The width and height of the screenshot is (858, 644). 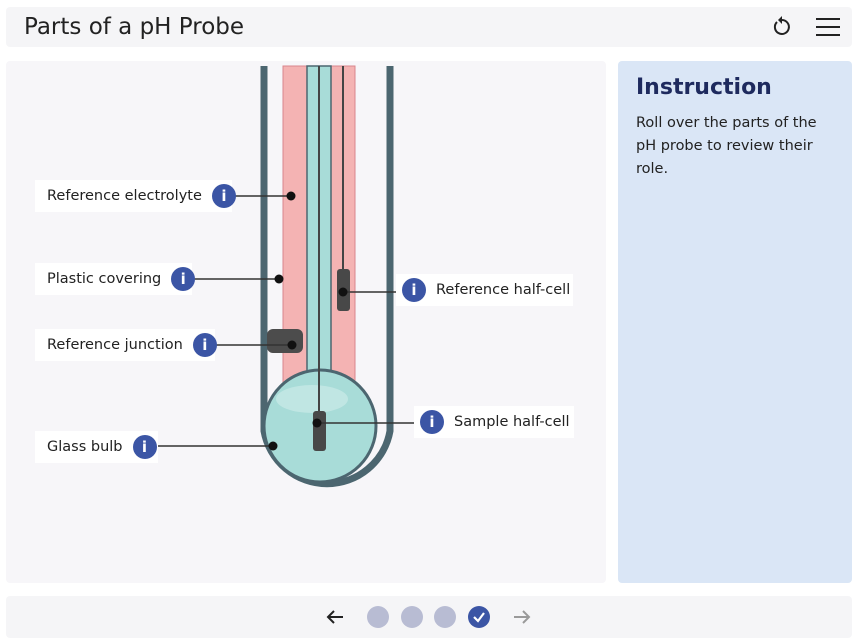 I want to click on footer-nav, so click(x=429, y=617).